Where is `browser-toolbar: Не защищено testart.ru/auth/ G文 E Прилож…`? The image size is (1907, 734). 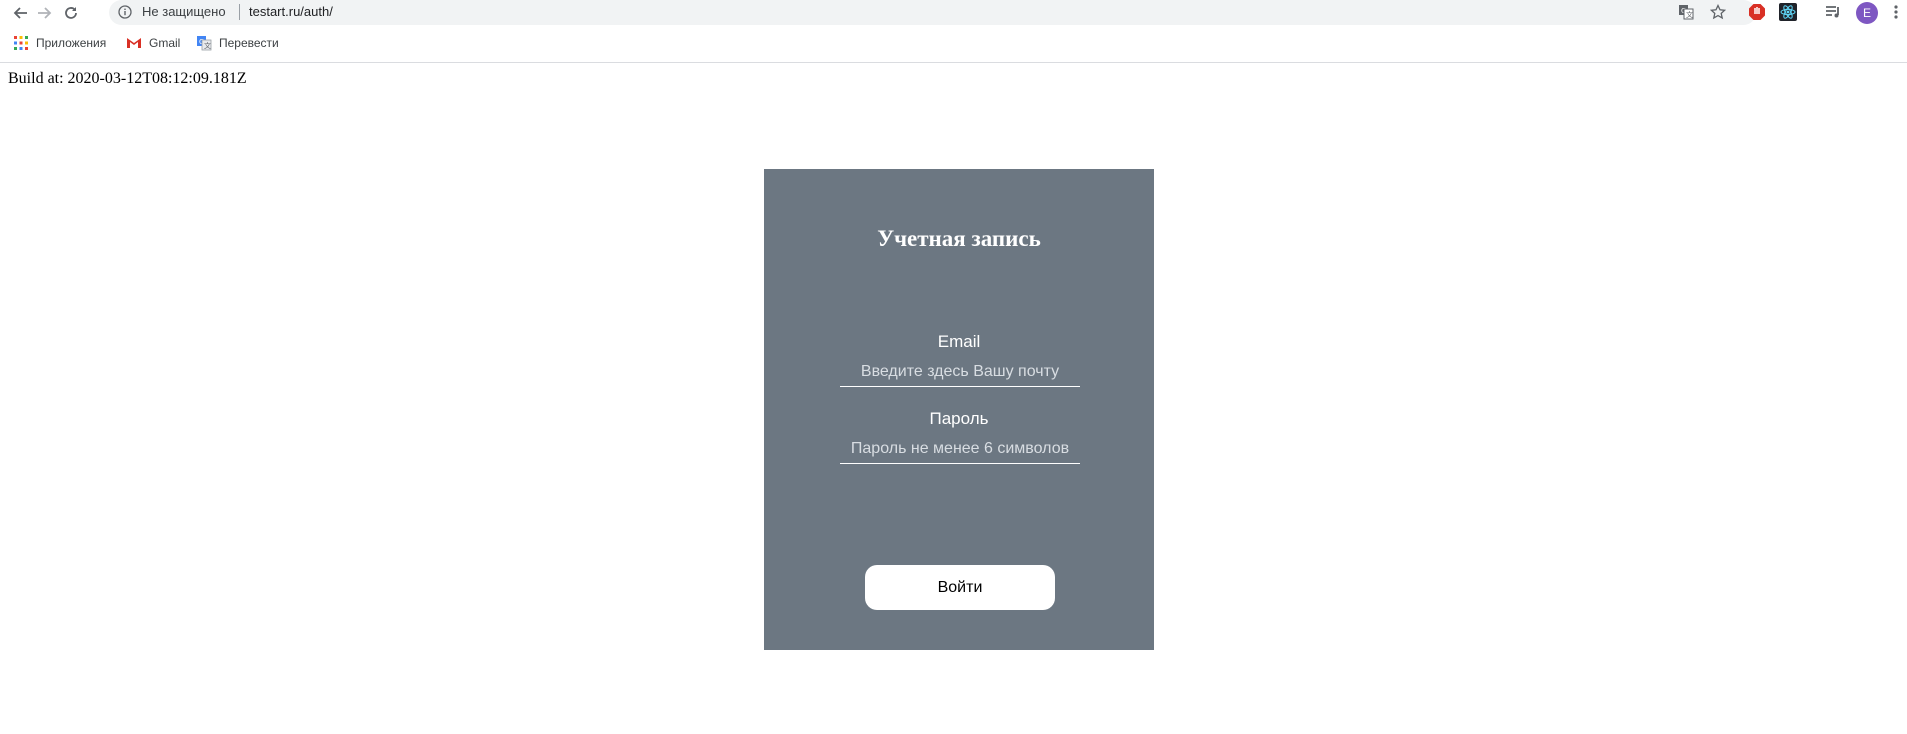
browser-toolbar: Не защищено testart.ru/auth/ G文 E Прилож… is located at coordinates (953, 31).